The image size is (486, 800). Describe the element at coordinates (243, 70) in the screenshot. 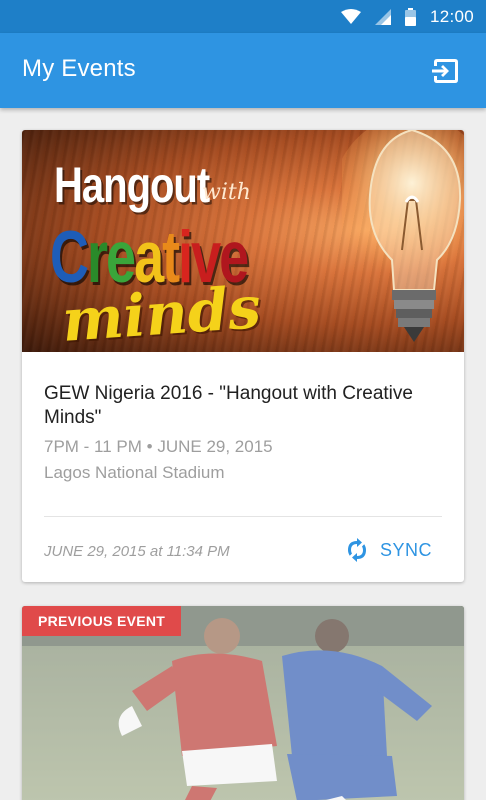

I see `app-bar: My Events` at that location.